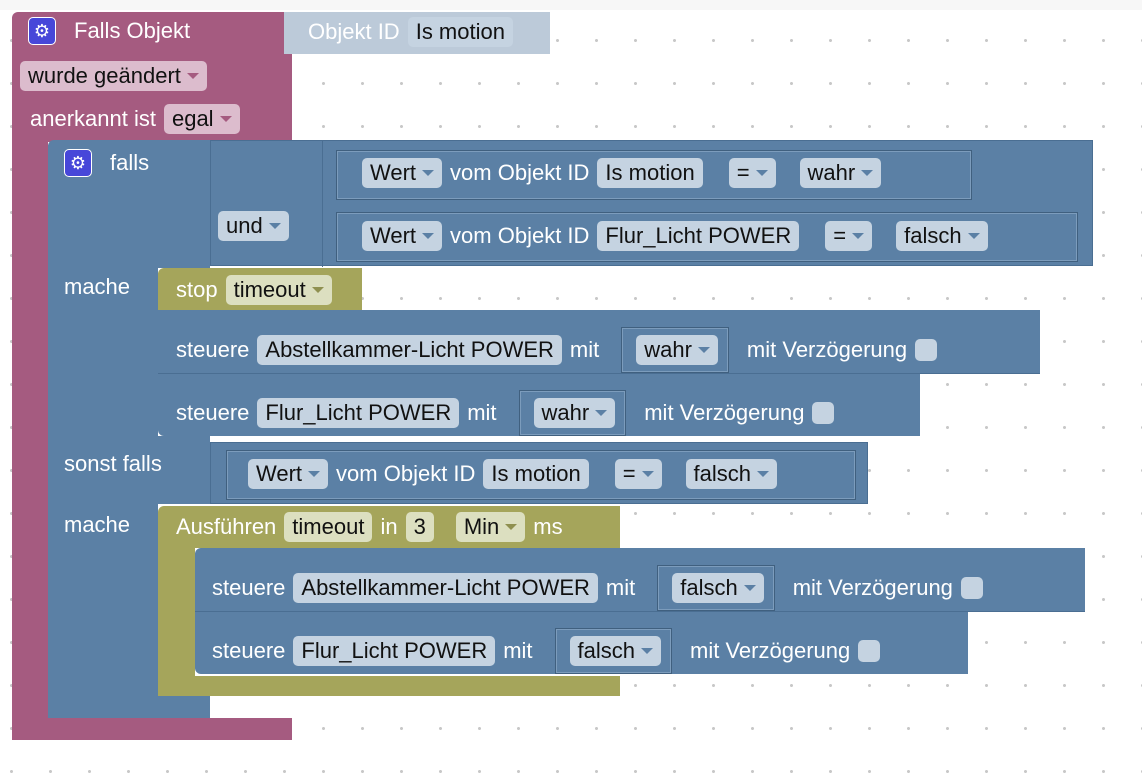 Image resolution: width=1142 pixels, height=774 pixels. I want to click on ausfuehren-label: Ausführen, so click(226, 526).